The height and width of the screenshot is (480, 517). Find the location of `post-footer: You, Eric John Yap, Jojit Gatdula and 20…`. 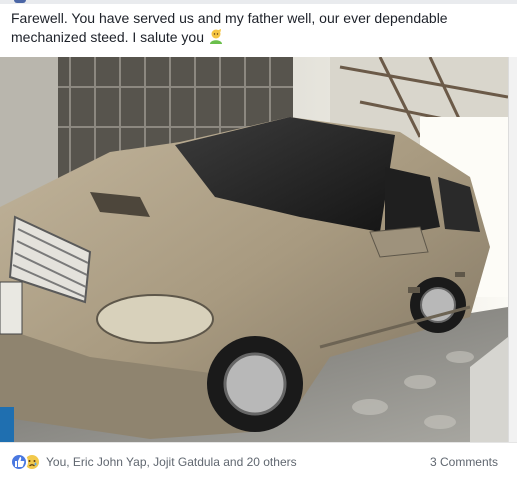

post-footer: You, Eric John Yap, Jojit Gatdula and 20… is located at coordinates (258, 461).